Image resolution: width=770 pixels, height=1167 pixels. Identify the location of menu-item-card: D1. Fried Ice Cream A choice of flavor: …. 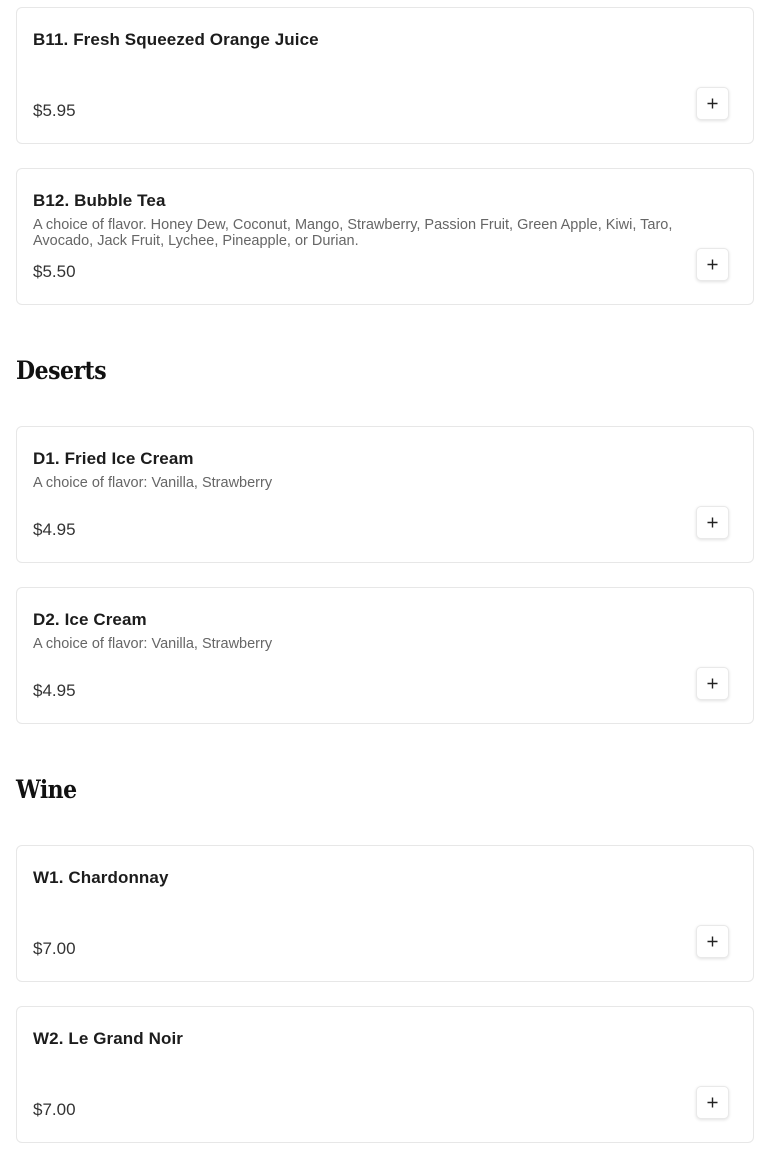
(385, 494).